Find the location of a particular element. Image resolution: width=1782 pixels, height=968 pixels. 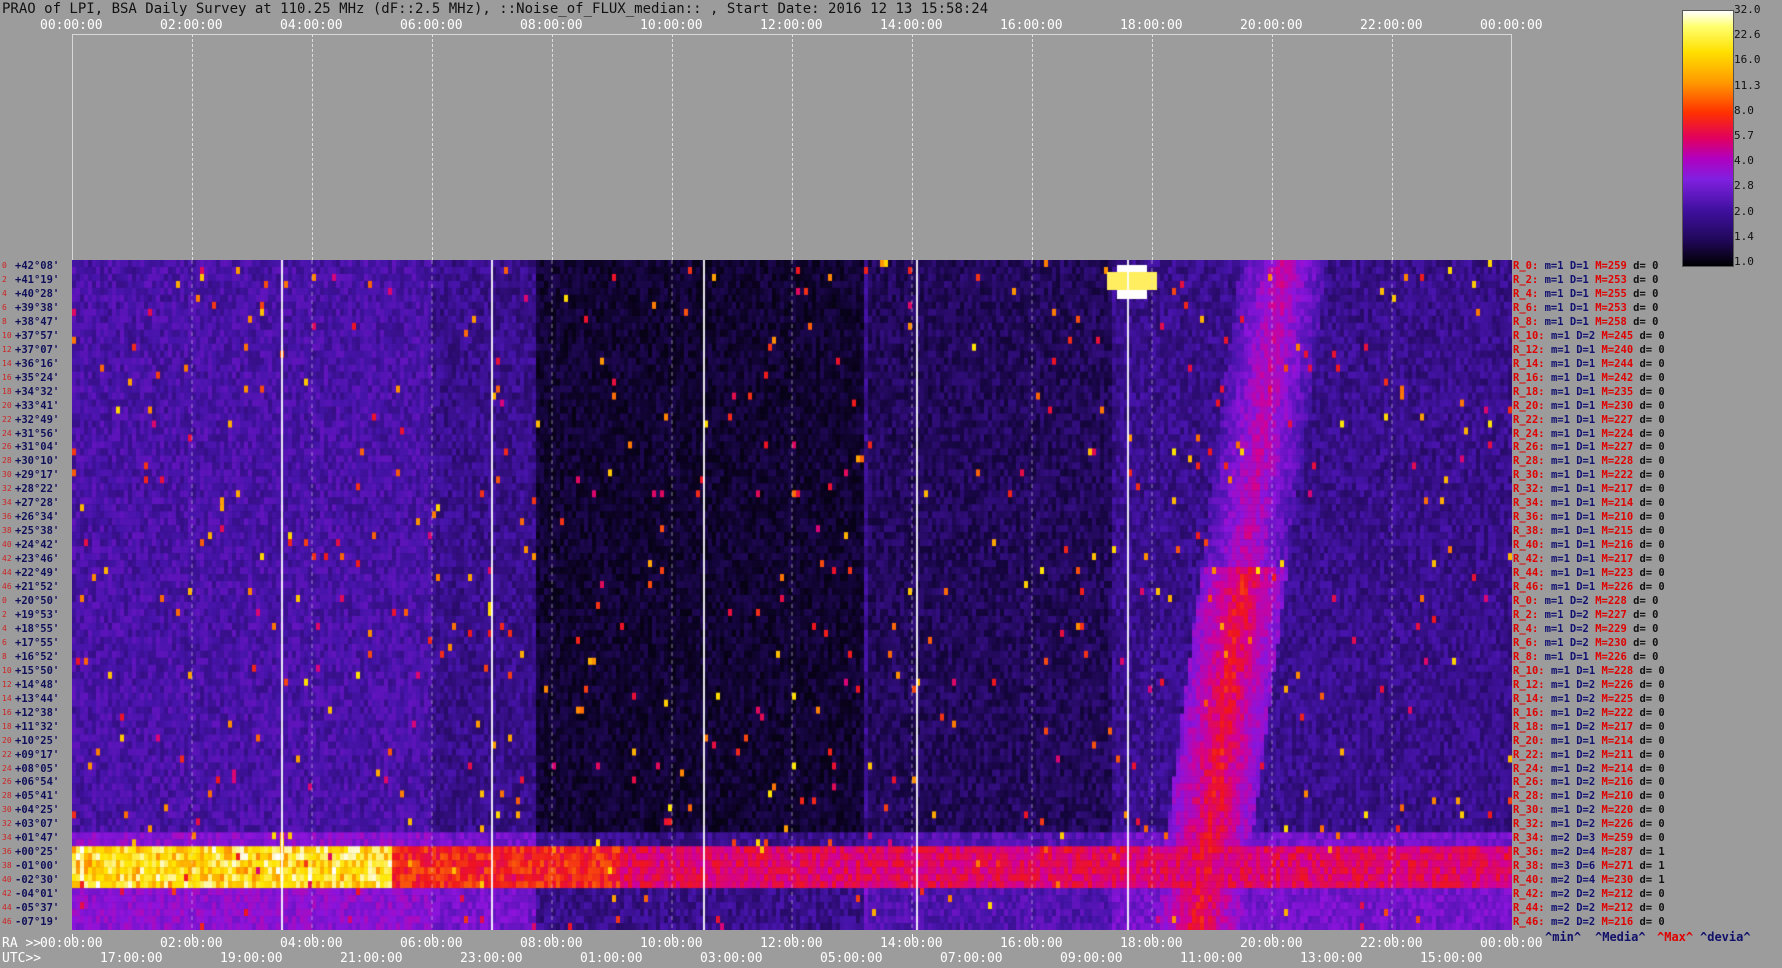

stat-row: R_22: m=1 D=2 M=211 d= 0 is located at coordinates (1589, 755).